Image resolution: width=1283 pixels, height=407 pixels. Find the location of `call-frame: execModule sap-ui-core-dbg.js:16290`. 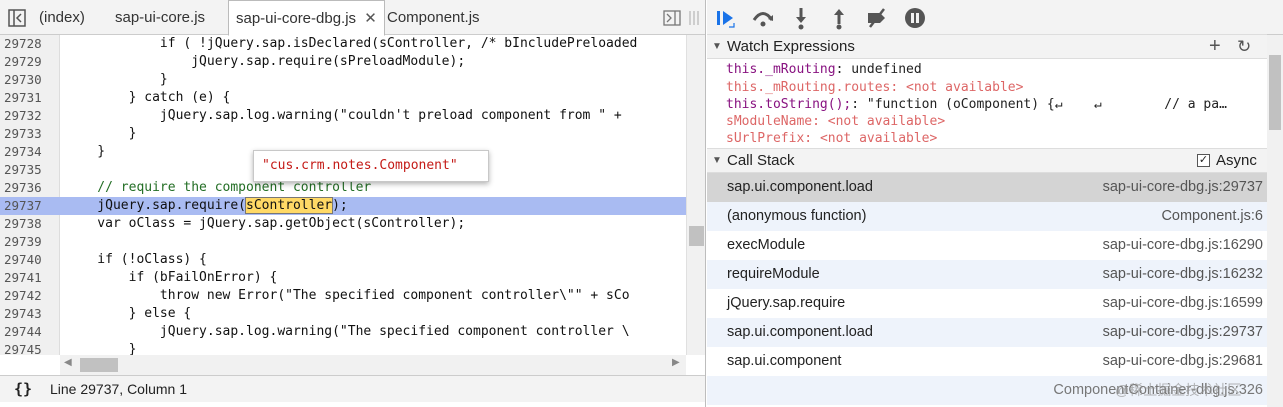

call-frame: execModule sap-ui-core-dbg.js:16290 is located at coordinates (987, 245).